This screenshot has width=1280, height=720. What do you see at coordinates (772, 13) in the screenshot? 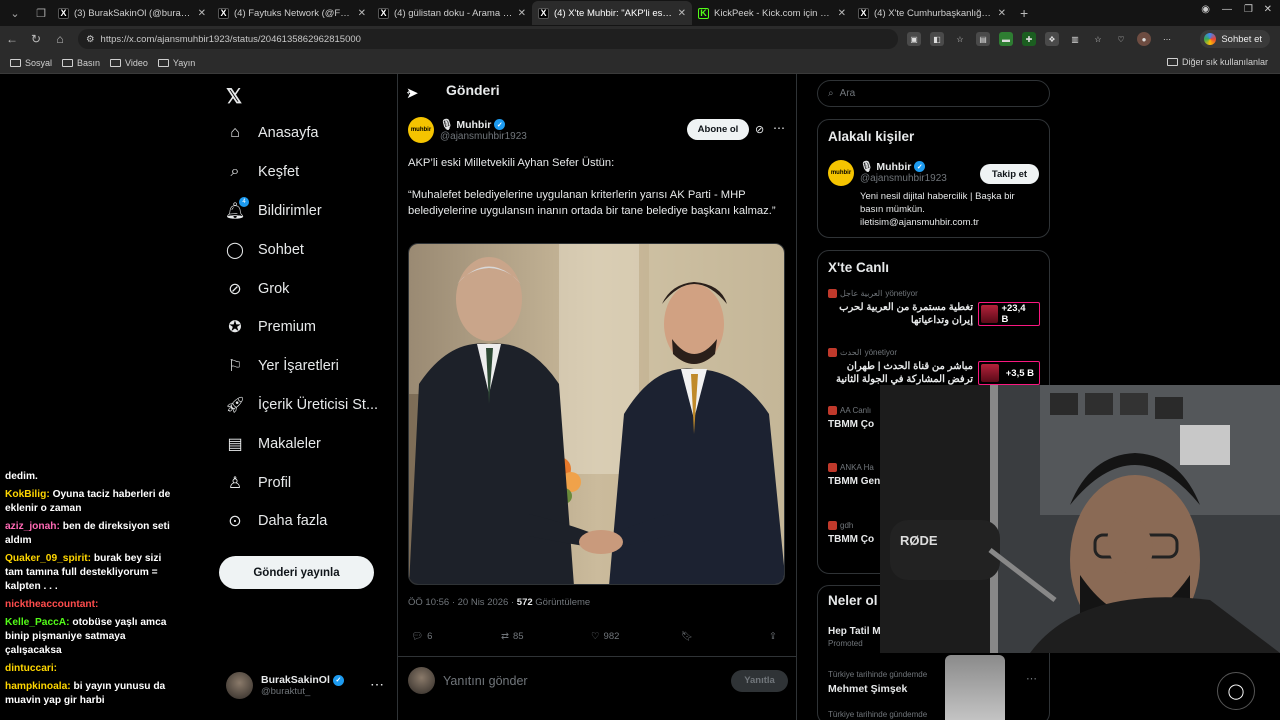
I see `browser-tab: K KickPeek - Kick.com için Gerçek Za... ✕` at bounding box center [772, 13].